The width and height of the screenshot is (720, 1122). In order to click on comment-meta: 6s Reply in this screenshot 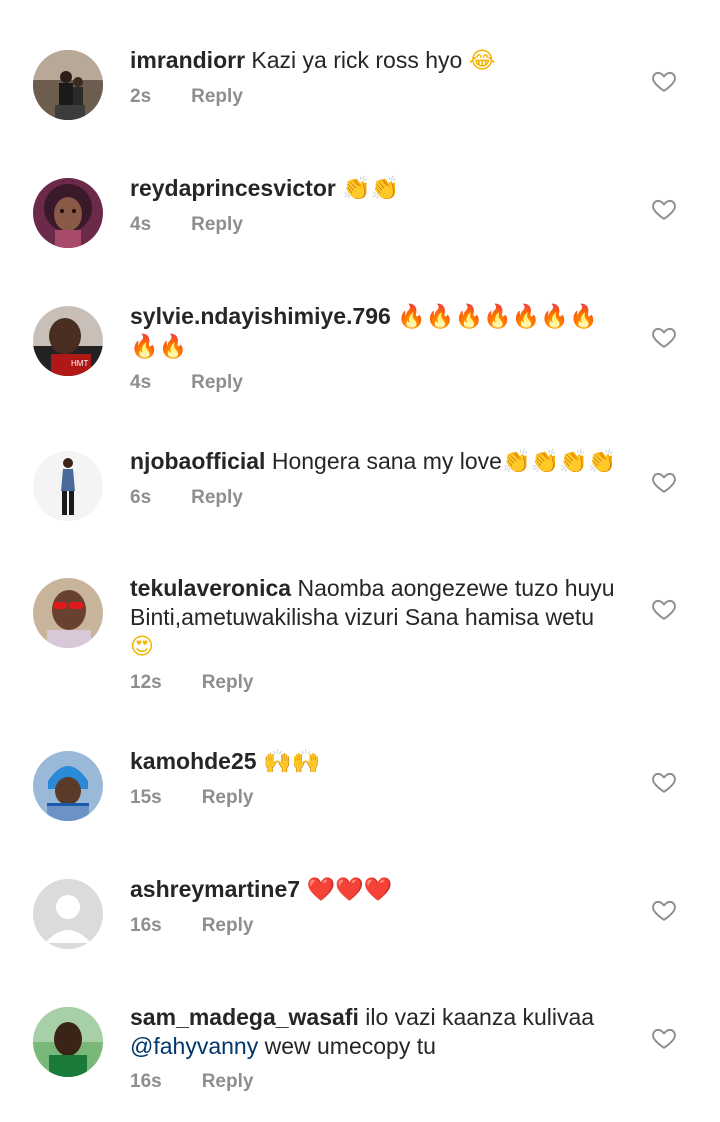, I will do `click(380, 498)`.